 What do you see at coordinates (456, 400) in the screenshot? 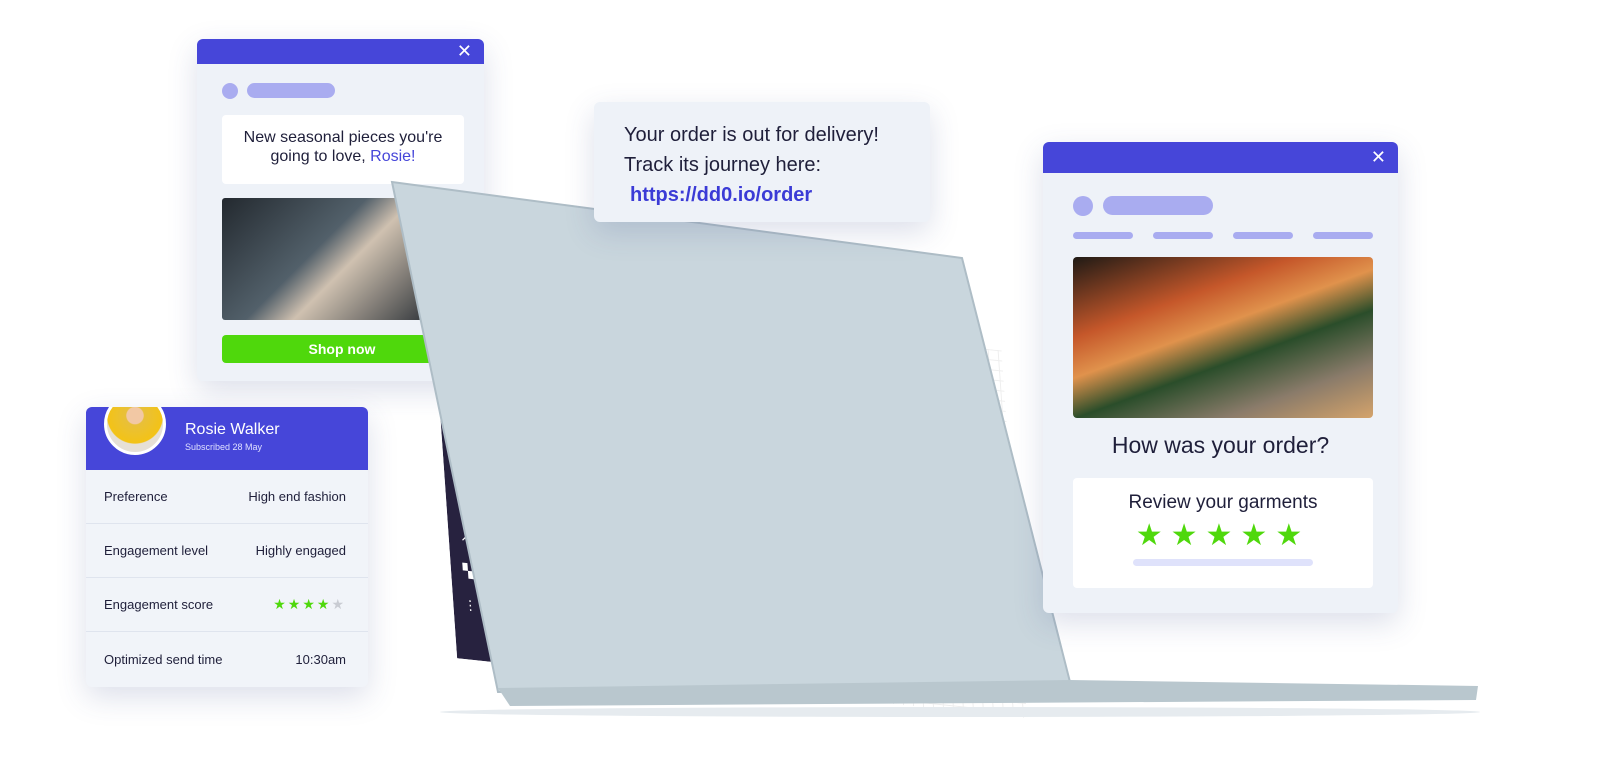
I see `sms-icon: ▭` at bounding box center [456, 400].